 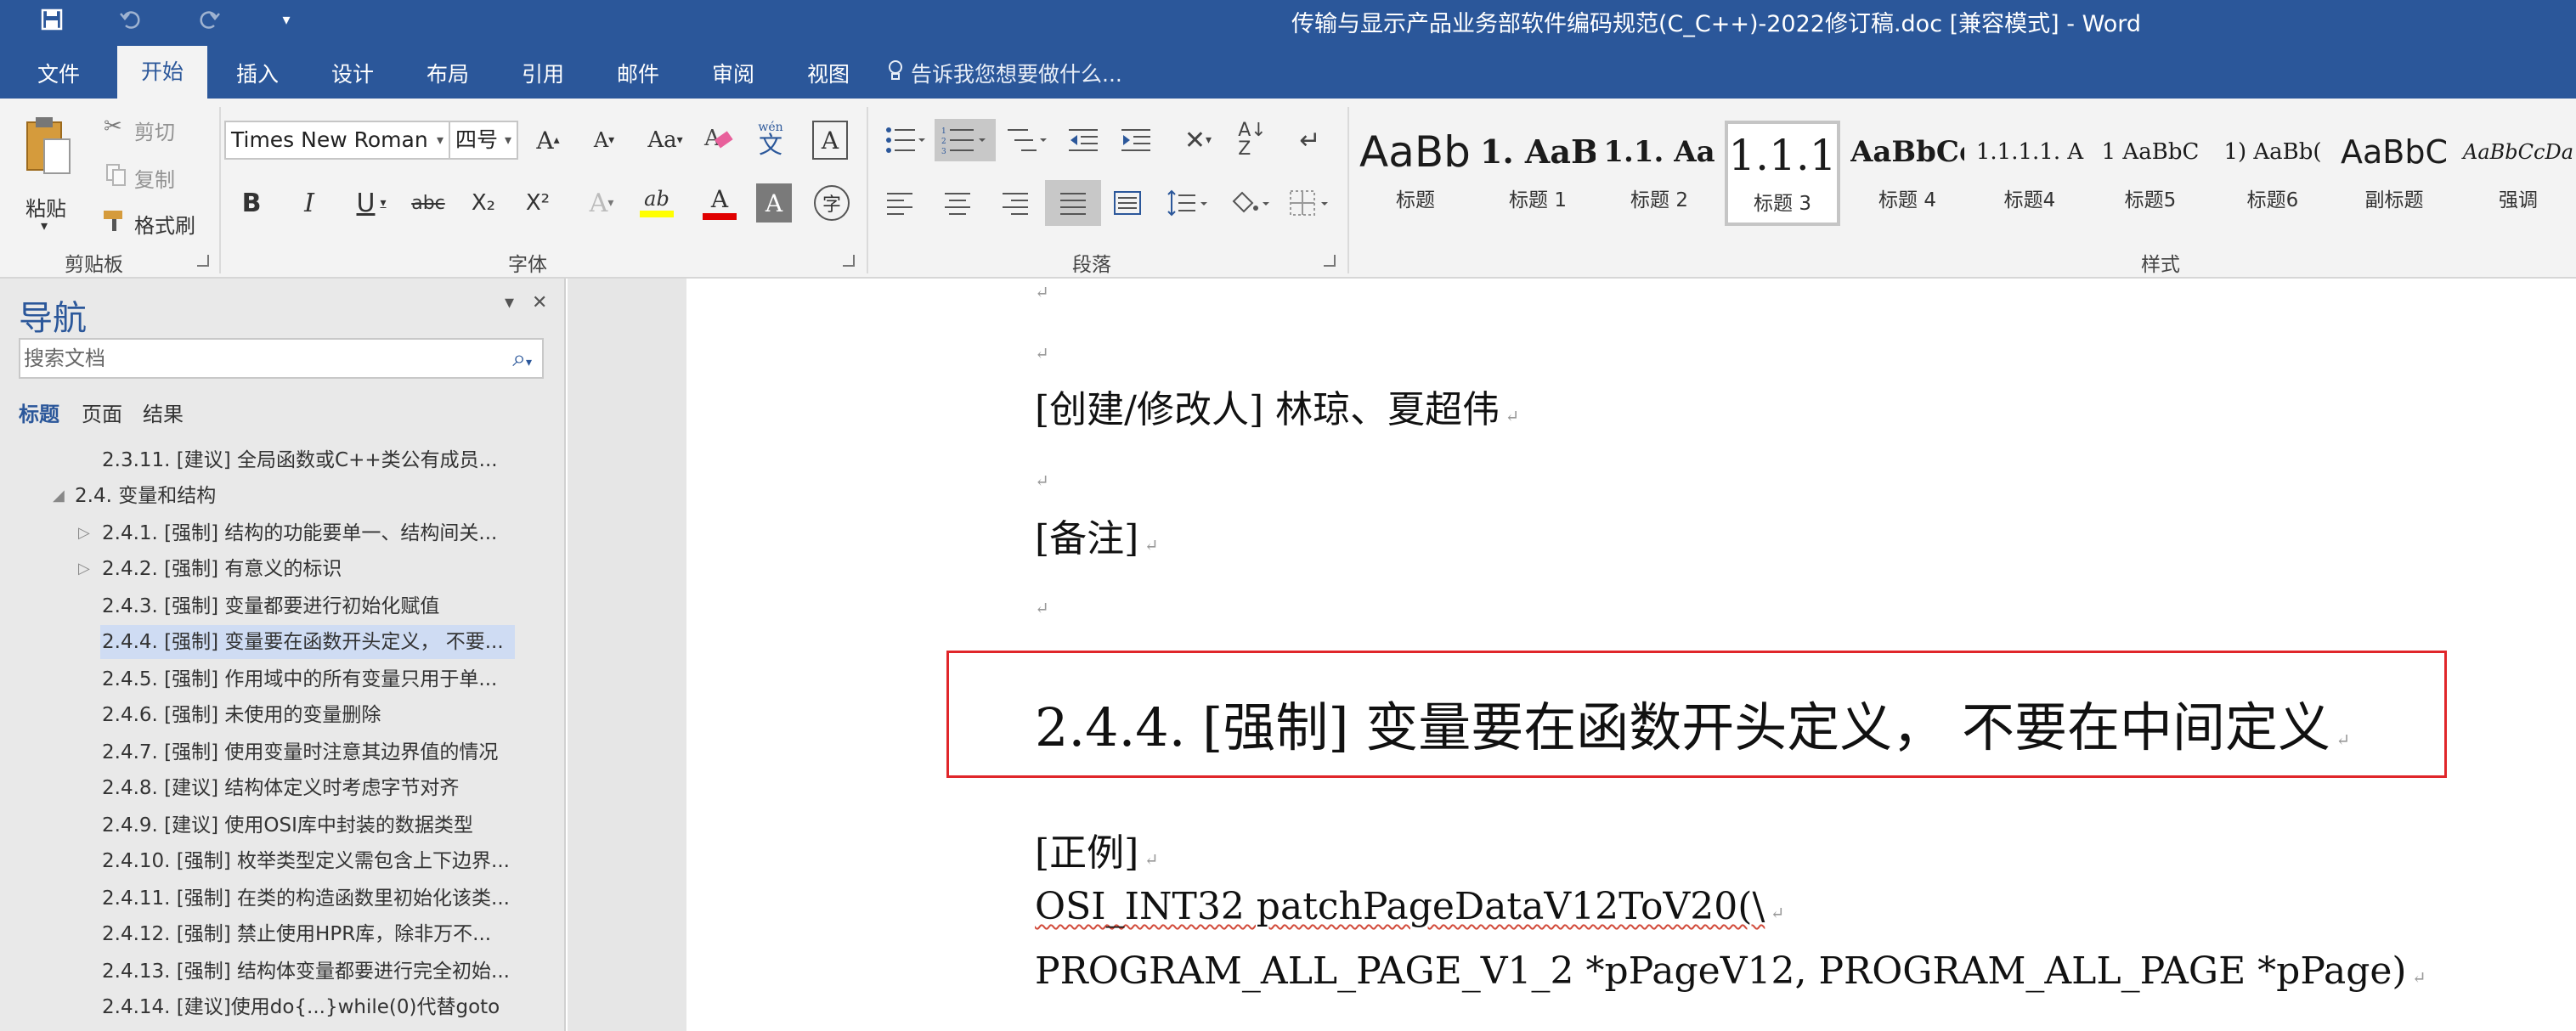 I want to click on nav-heading-item: 2.4.6. [强制] 未使用的变量删除, so click(x=323, y=715).